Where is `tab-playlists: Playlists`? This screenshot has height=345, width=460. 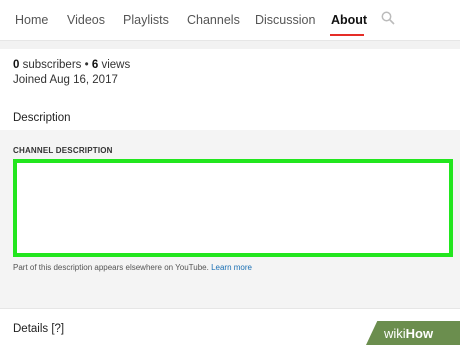
tab-playlists: Playlists is located at coordinates (146, 20).